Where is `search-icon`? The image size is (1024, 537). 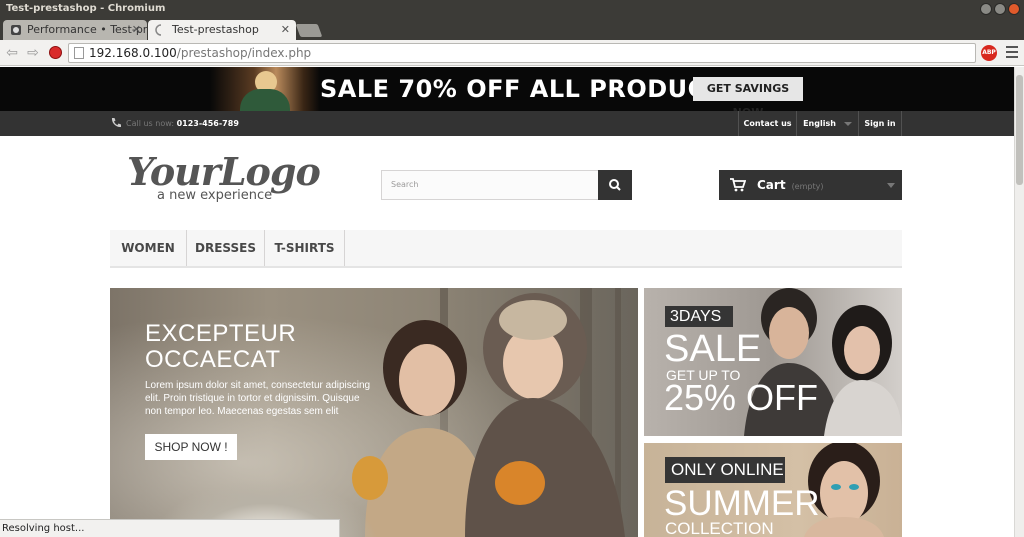
search-icon is located at coordinates (615, 185).